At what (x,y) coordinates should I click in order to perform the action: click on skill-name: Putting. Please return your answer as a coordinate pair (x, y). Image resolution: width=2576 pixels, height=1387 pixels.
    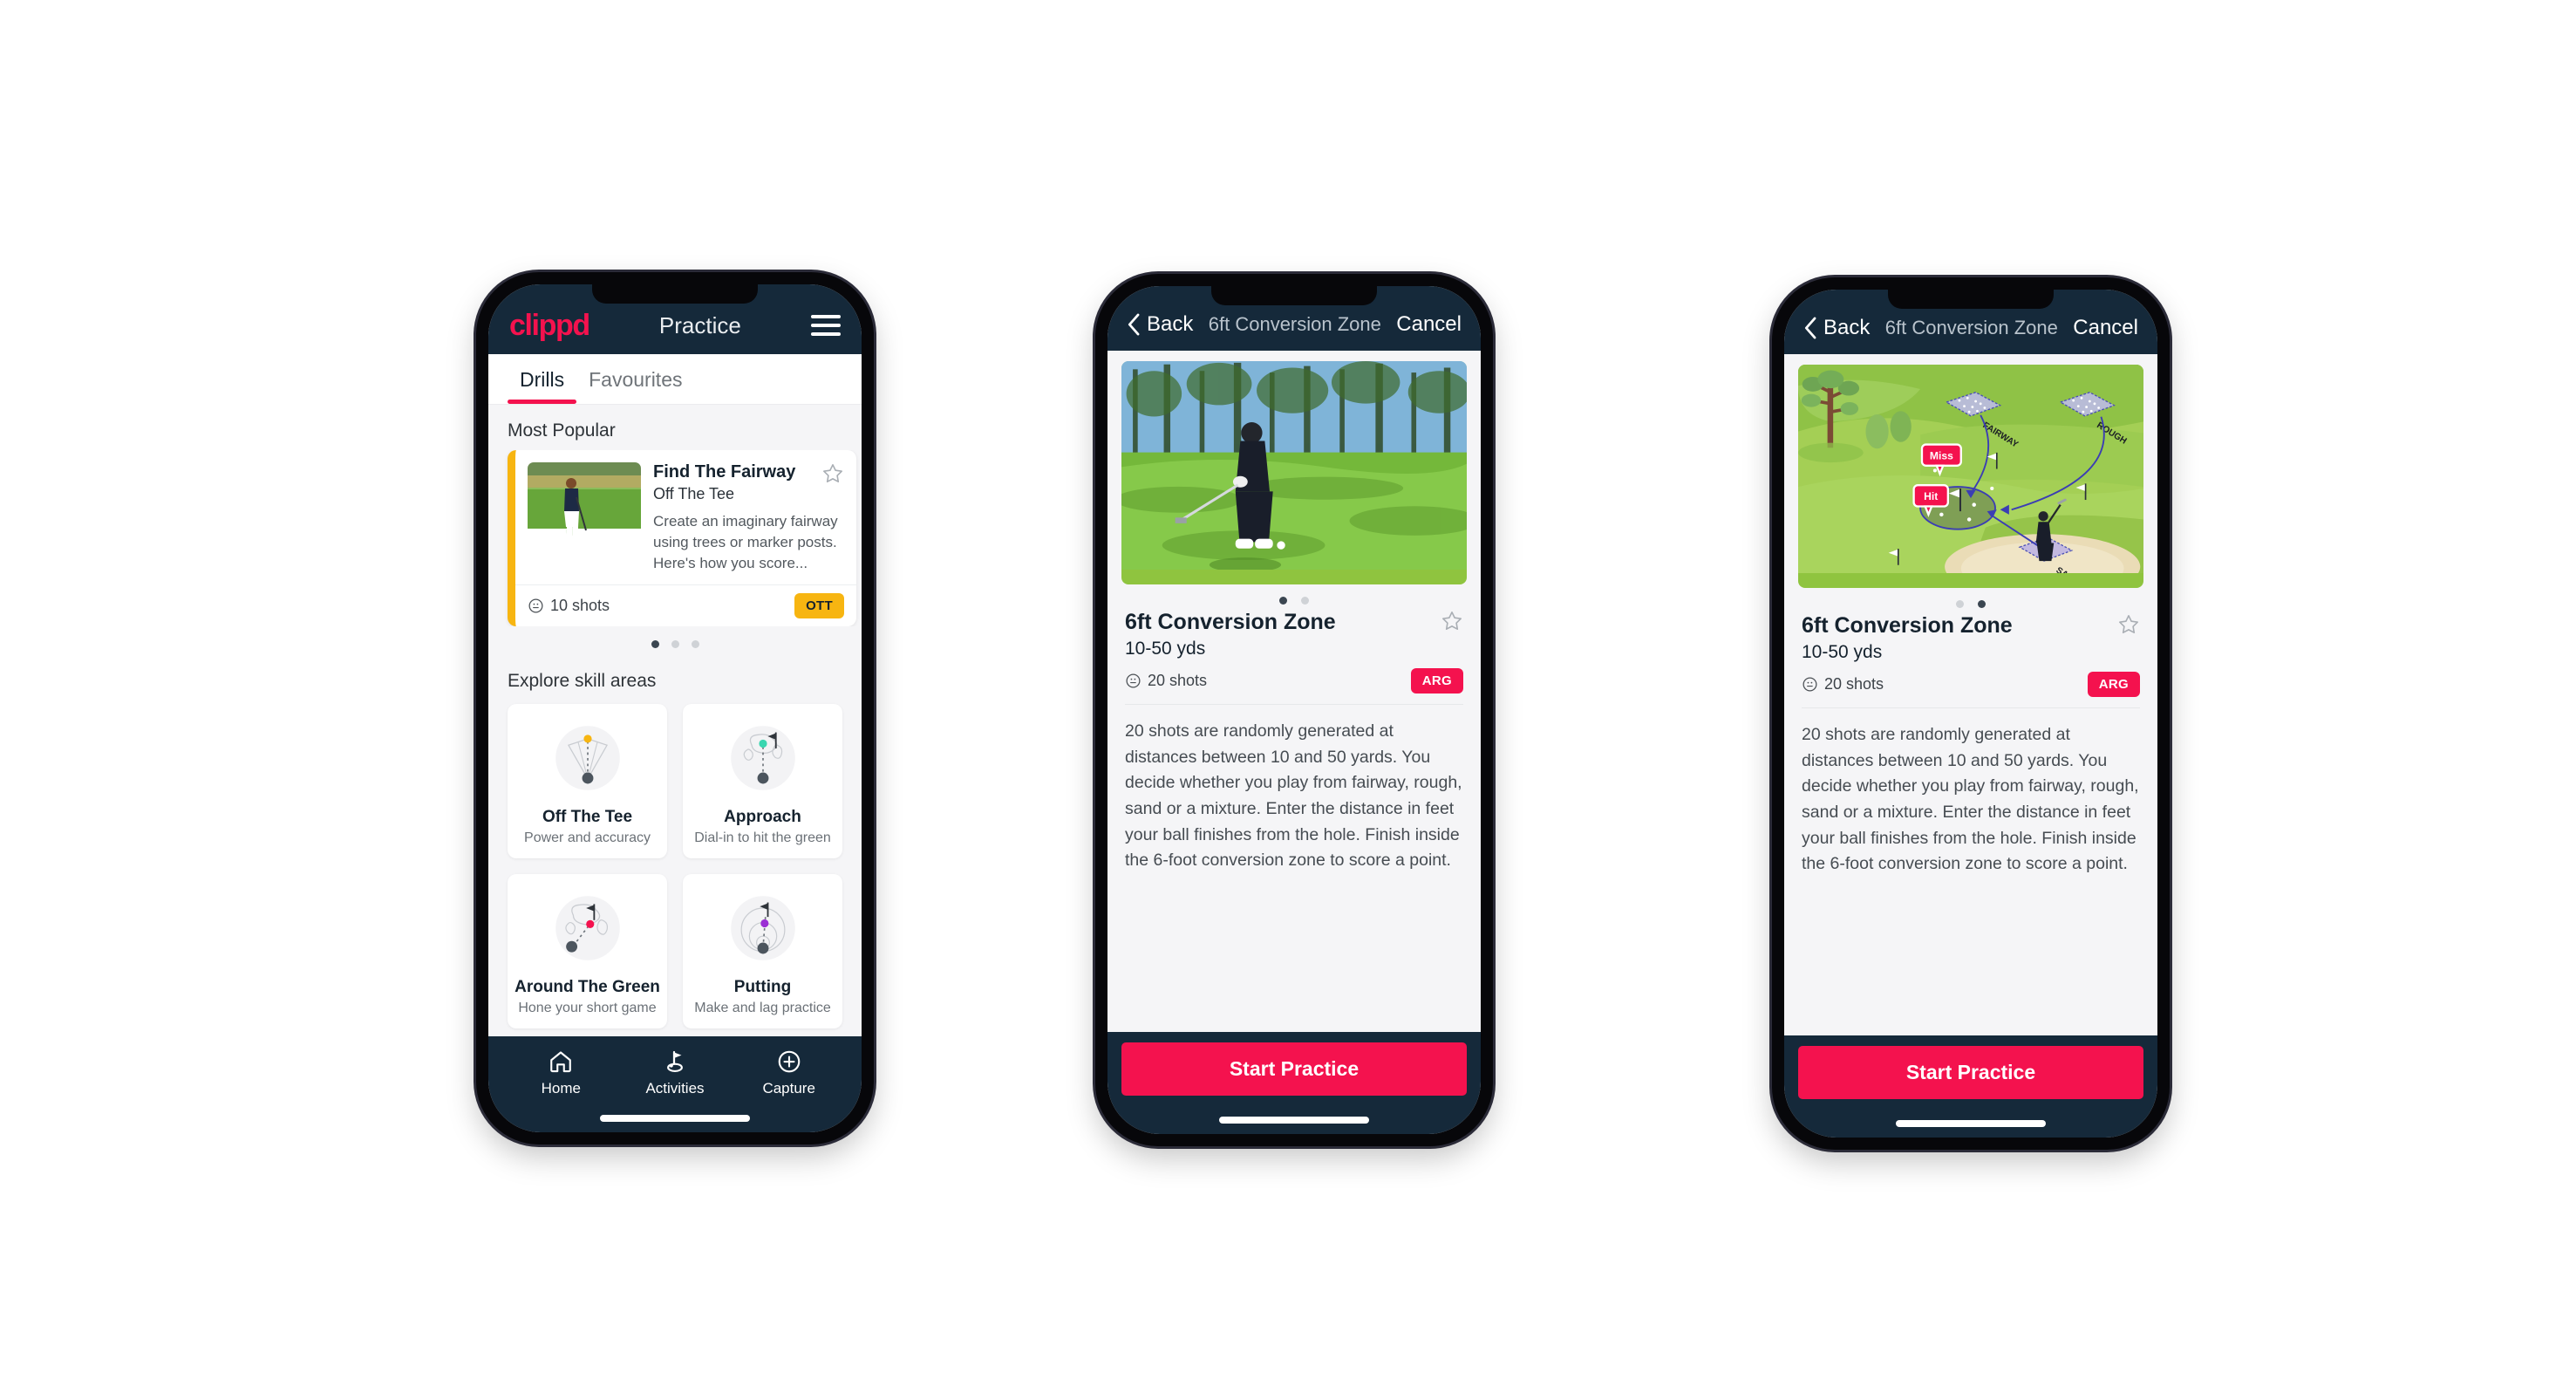
    Looking at the image, I should click on (763, 987).